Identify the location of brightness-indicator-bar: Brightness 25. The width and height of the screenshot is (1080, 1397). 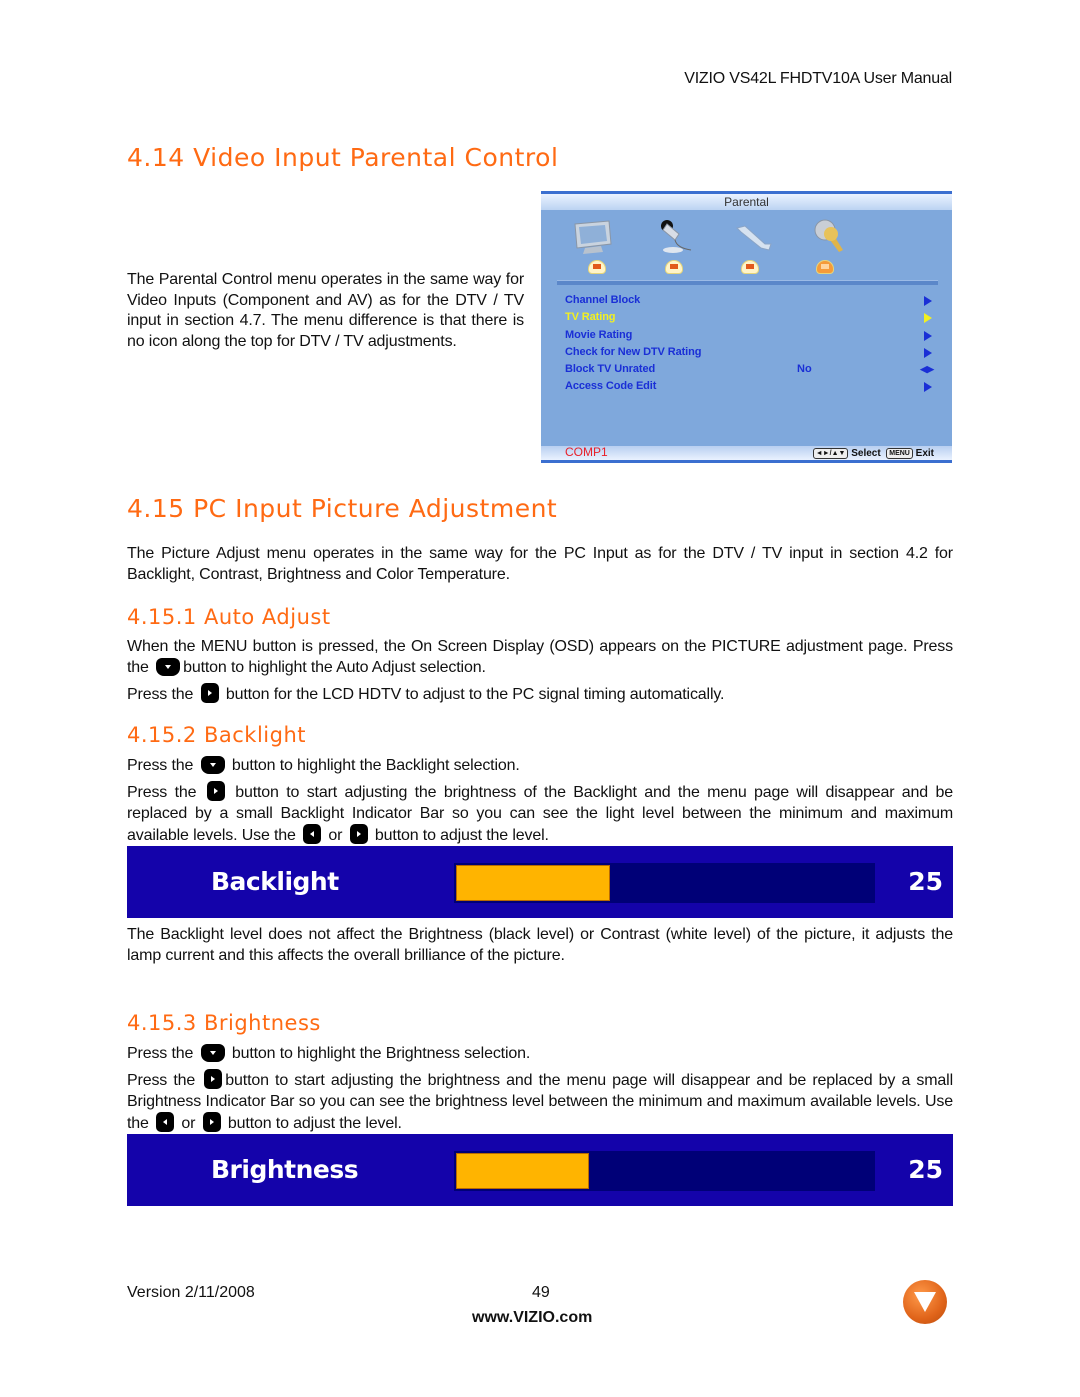
(540, 1170).